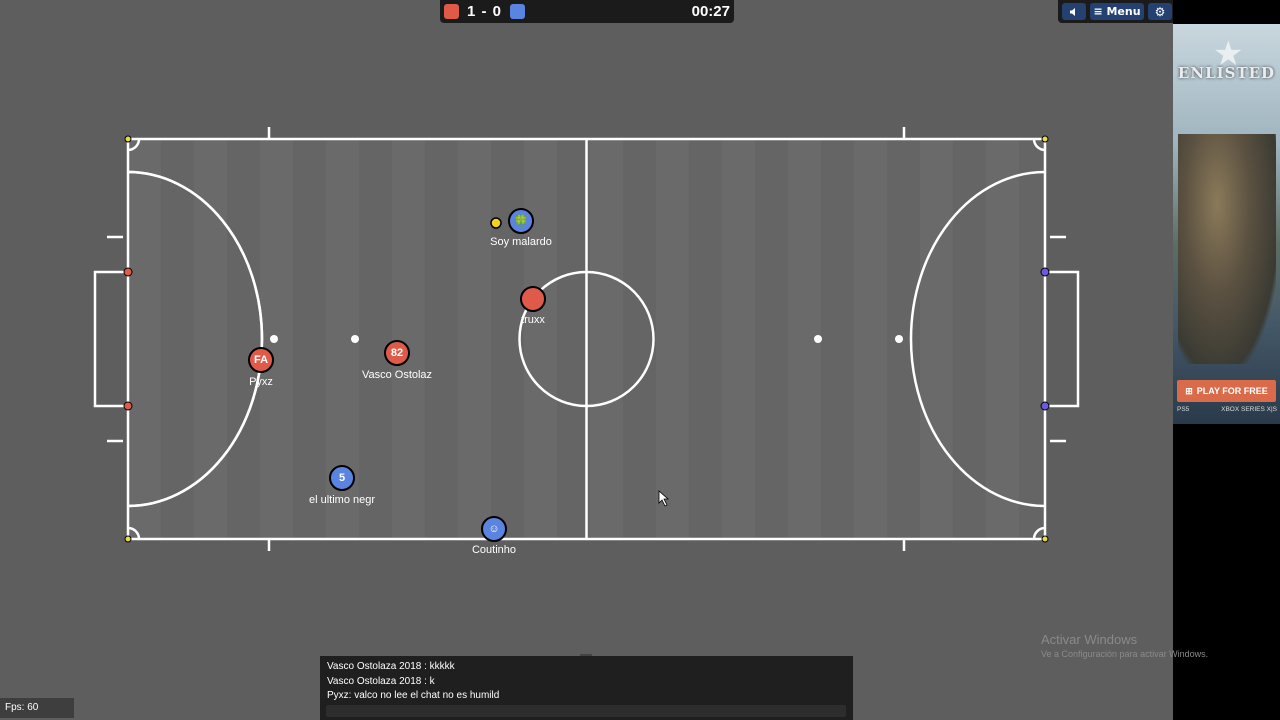  Describe the element at coordinates (533, 320) in the screenshot. I see `player-name: truxx` at that location.